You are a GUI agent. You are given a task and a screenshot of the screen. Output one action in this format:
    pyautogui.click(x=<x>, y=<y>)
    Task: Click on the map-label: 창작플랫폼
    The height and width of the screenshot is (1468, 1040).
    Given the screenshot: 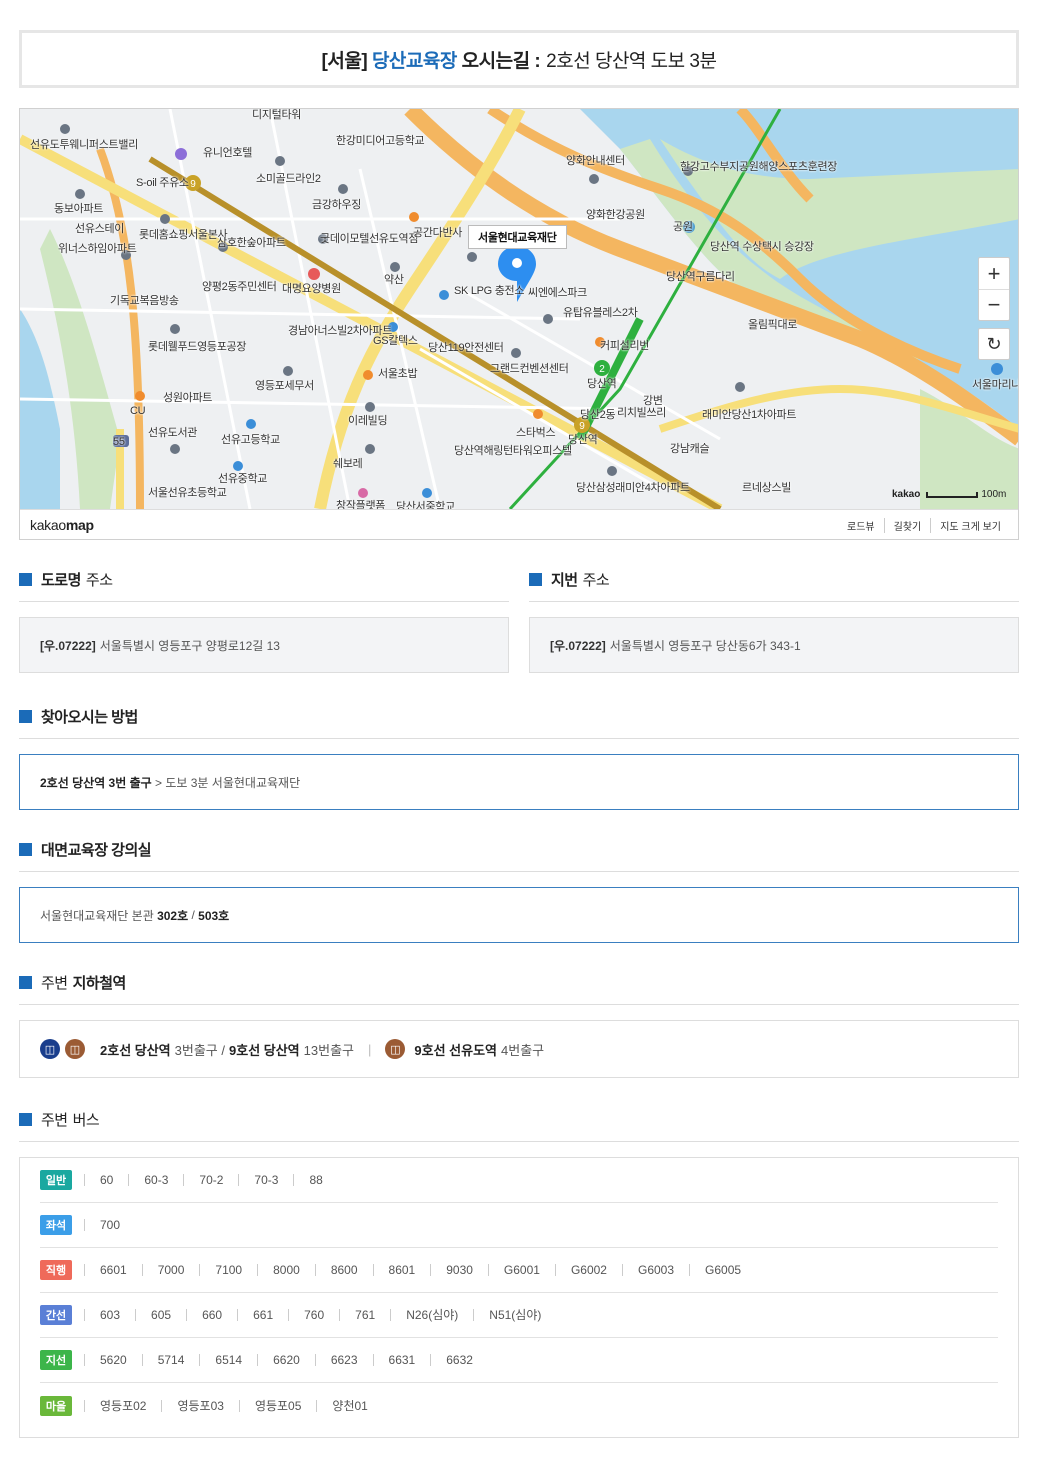 What is the action you would take?
    pyautogui.click(x=360, y=504)
    